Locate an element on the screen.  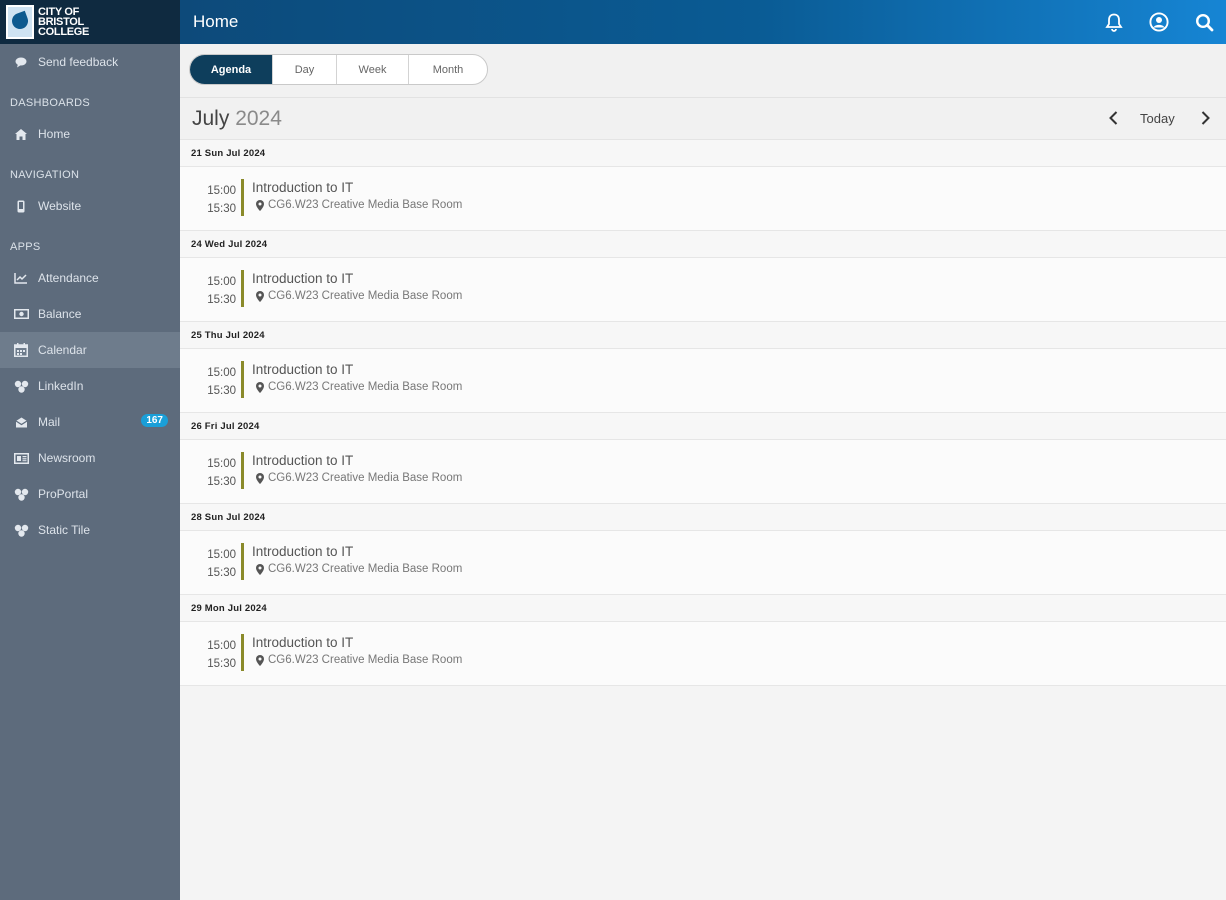
page-title: Home is located at coordinates (216, 21).